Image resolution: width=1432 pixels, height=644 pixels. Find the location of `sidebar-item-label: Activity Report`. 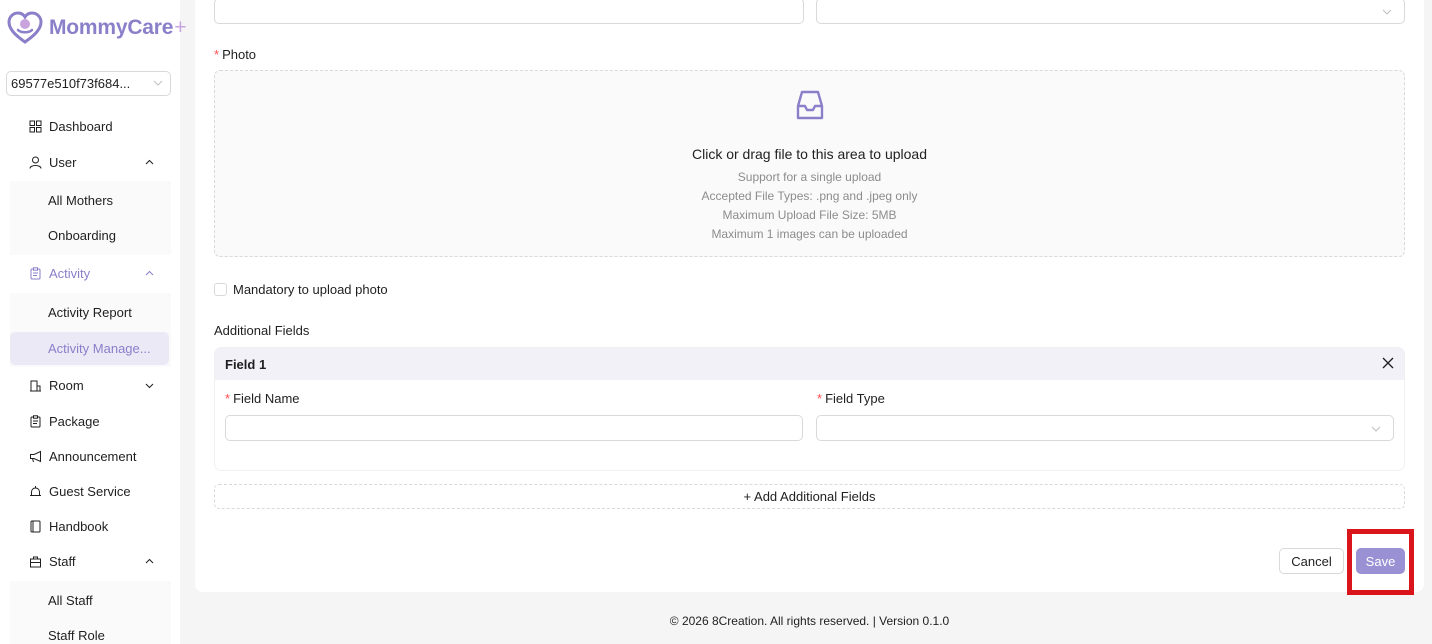

sidebar-item-label: Activity Report is located at coordinates (90, 312).